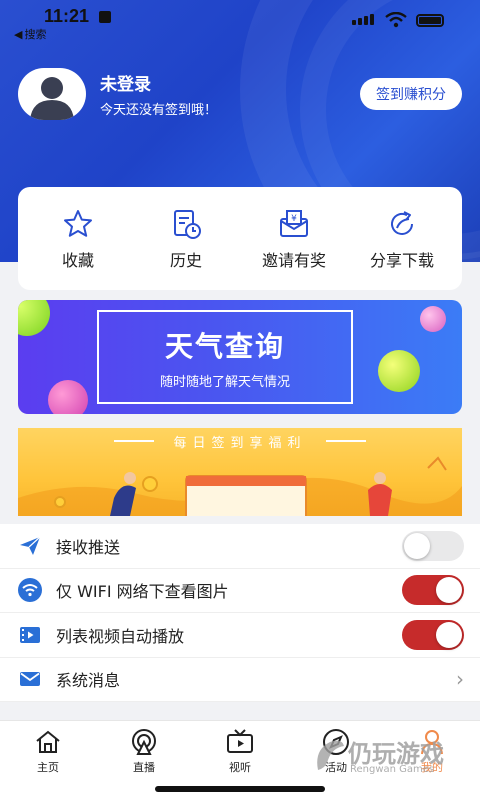 The height and width of the screenshot is (800, 480). What do you see at coordinates (240, 680) in the screenshot?
I see `setting-system-messages: 系统消息 ›` at bounding box center [240, 680].